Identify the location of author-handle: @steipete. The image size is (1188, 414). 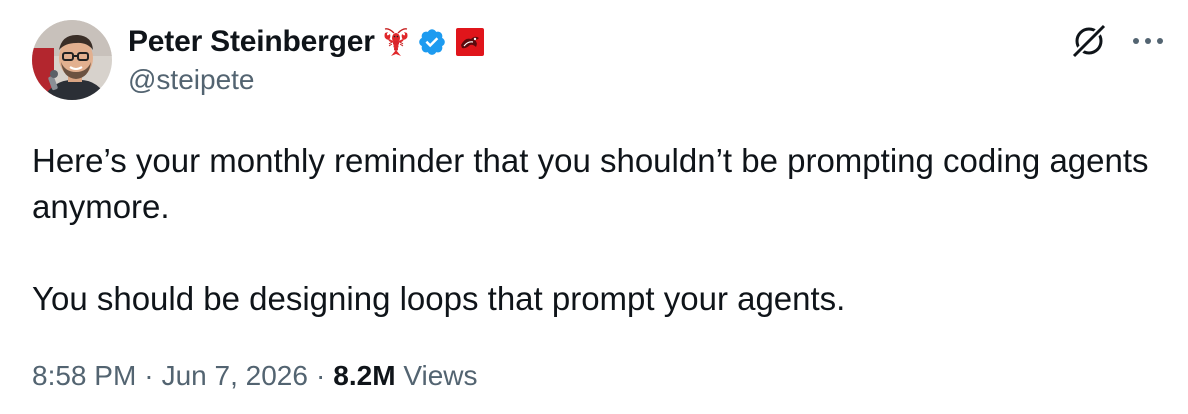
(191, 80).